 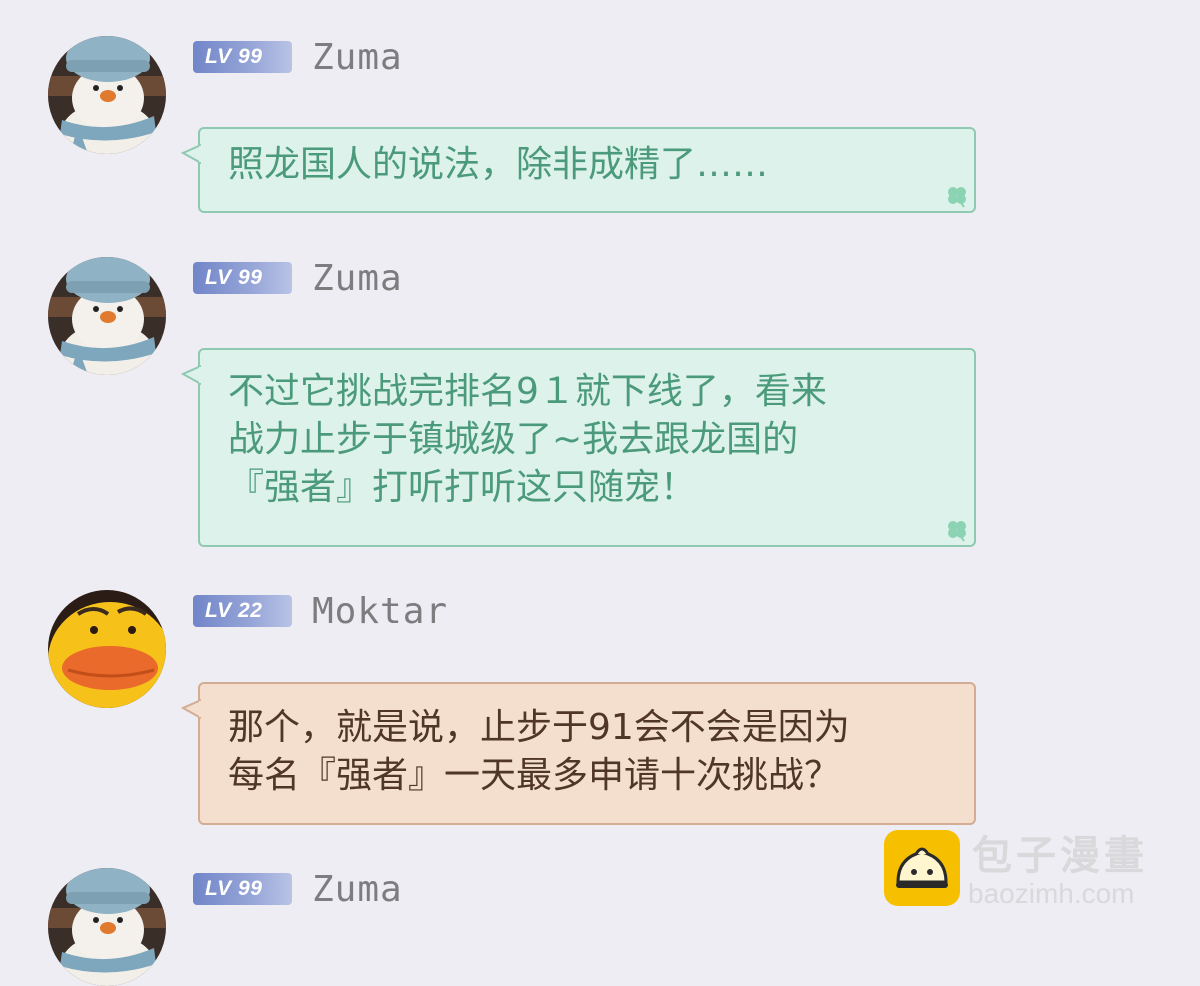 I want to click on watermark: 包子漫畫 baozimh.com, so click(x=1034, y=875).